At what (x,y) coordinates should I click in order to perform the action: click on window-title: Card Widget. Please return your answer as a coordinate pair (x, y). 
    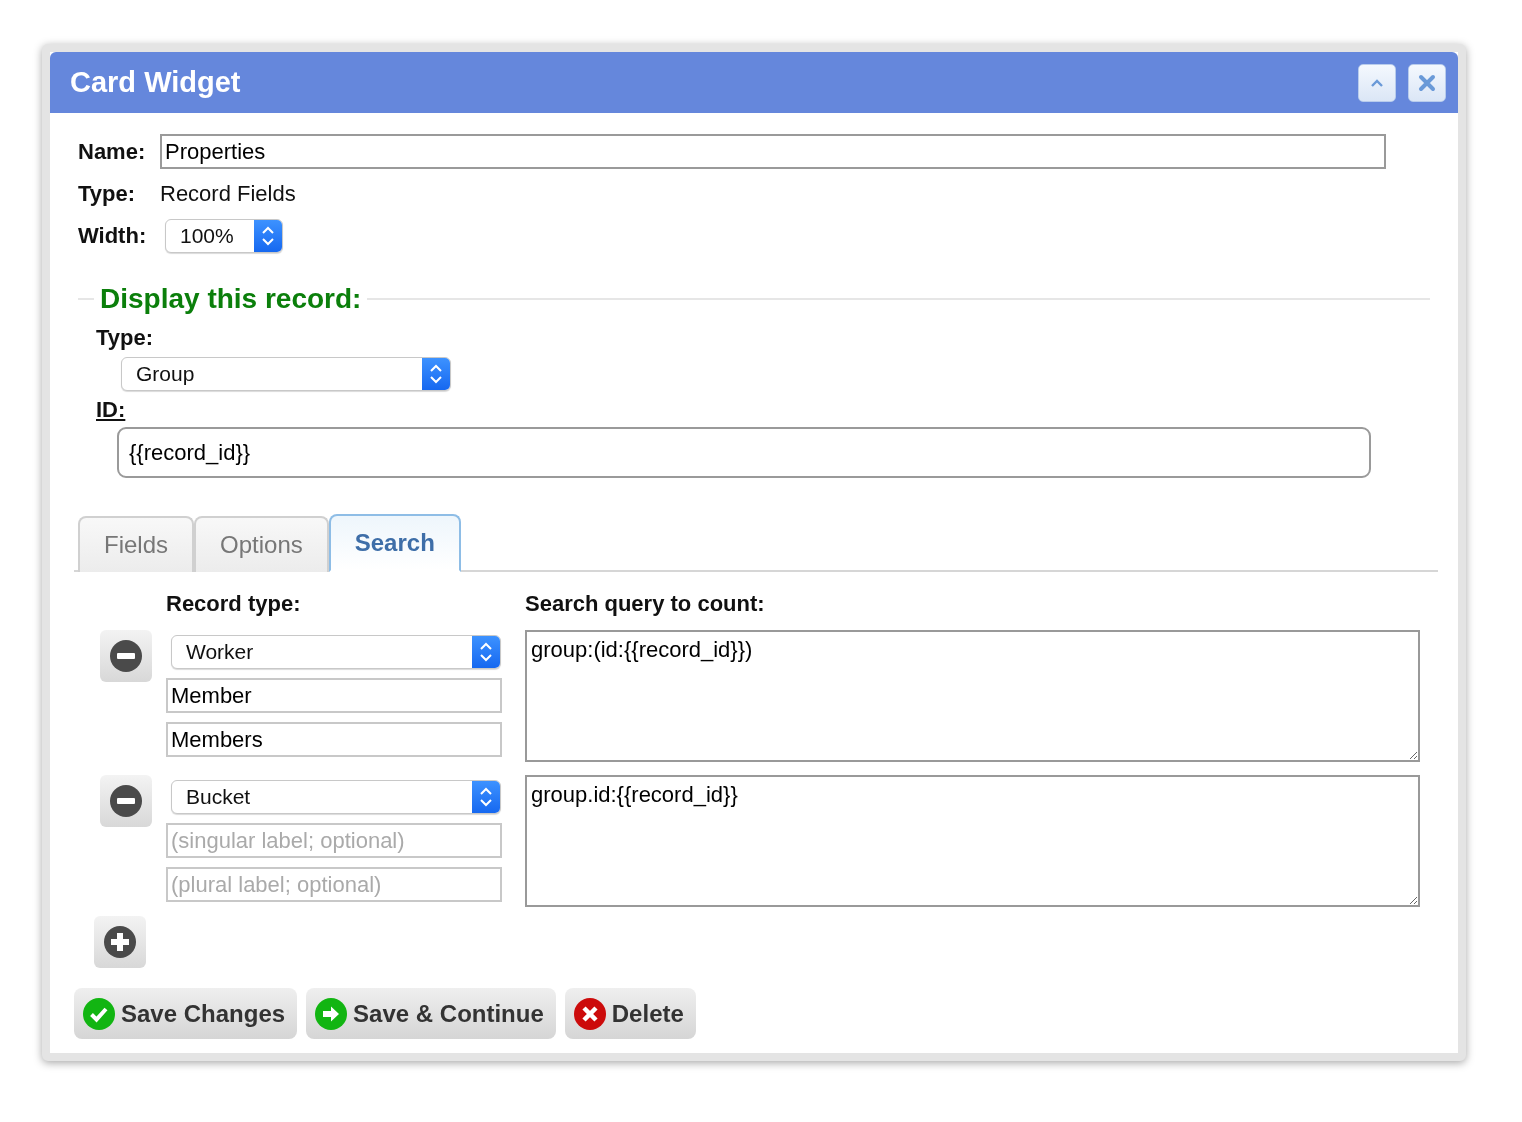
    Looking at the image, I should click on (156, 82).